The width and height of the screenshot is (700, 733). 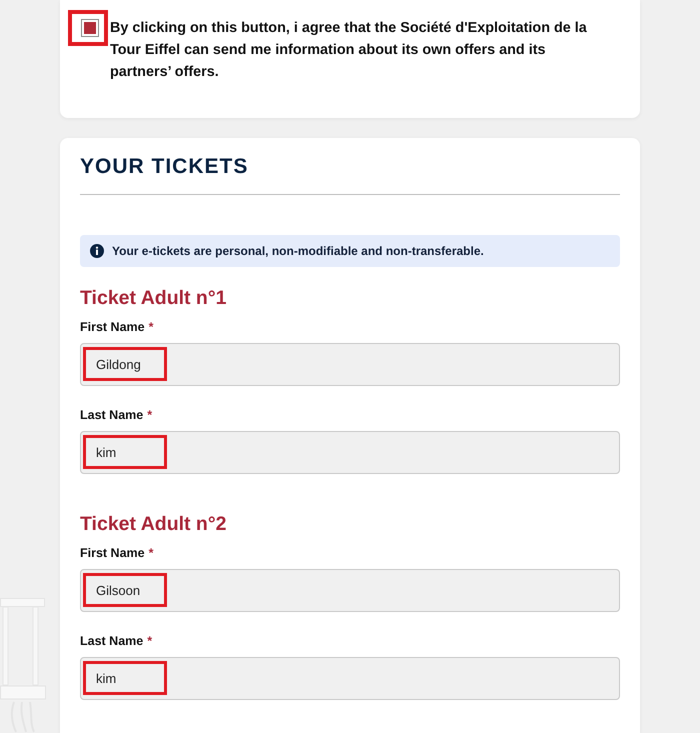 I want to click on text-input: Gilsoon, so click(x=350, y=590).